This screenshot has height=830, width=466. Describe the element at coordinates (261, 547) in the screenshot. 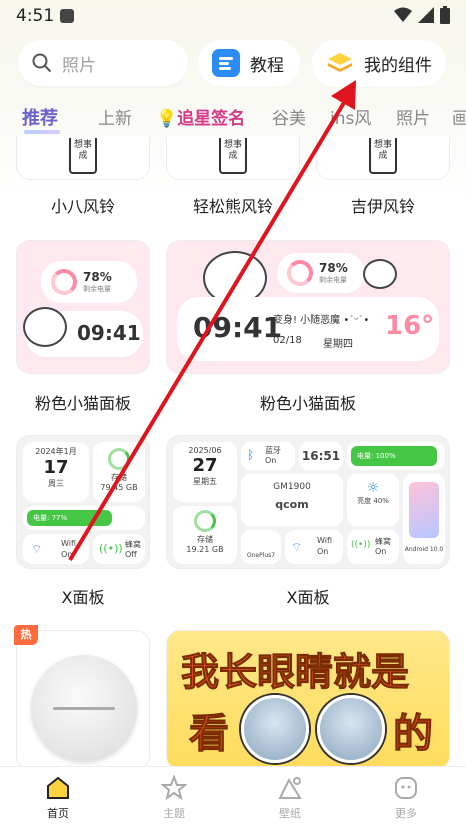

I see `oneplus-tile: OnePlus7` at that location.